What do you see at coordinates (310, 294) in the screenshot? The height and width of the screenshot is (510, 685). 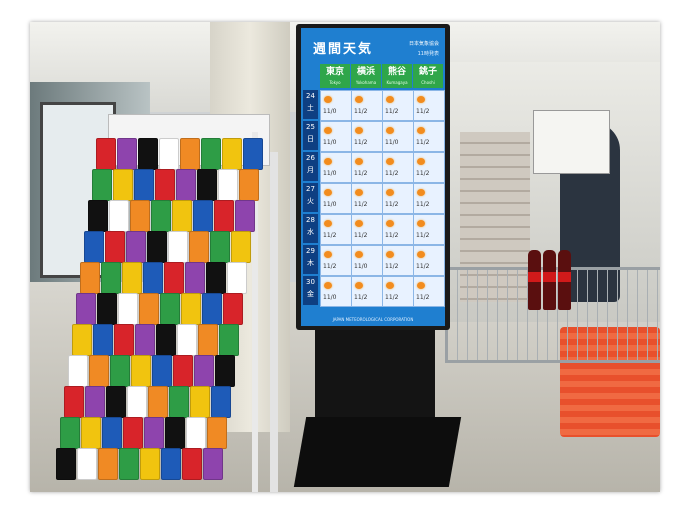 I see `day-weekday: 金` at bounding box center [310, 294].